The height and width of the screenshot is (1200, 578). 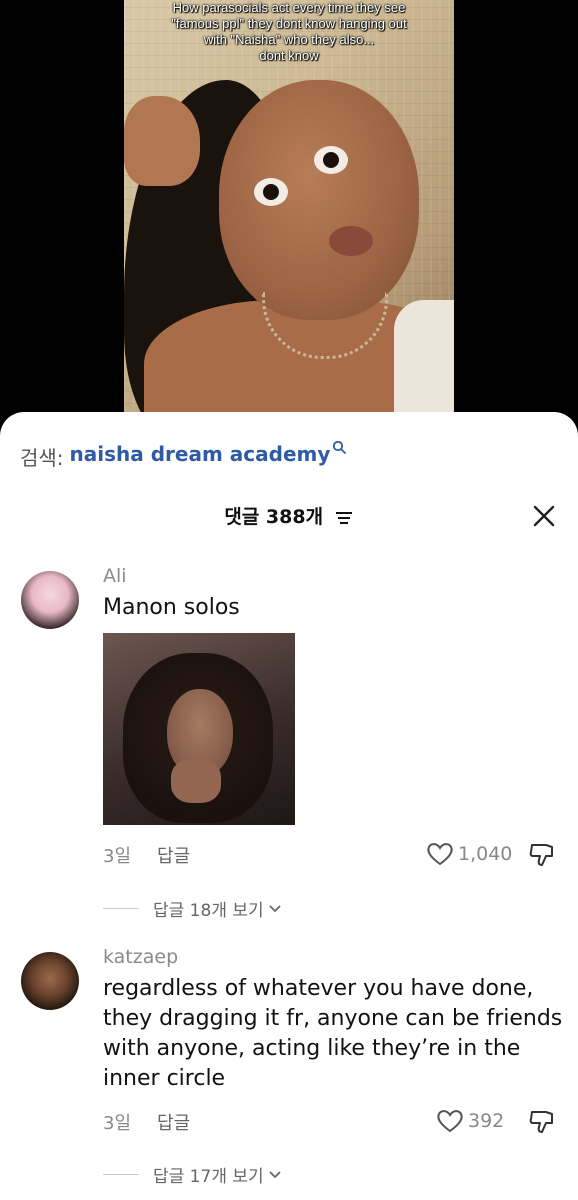 What do you see at coordinates (42, 458) in the screenshot?
I see `search-prefix: 검색:` at bounding box center [42, 458].